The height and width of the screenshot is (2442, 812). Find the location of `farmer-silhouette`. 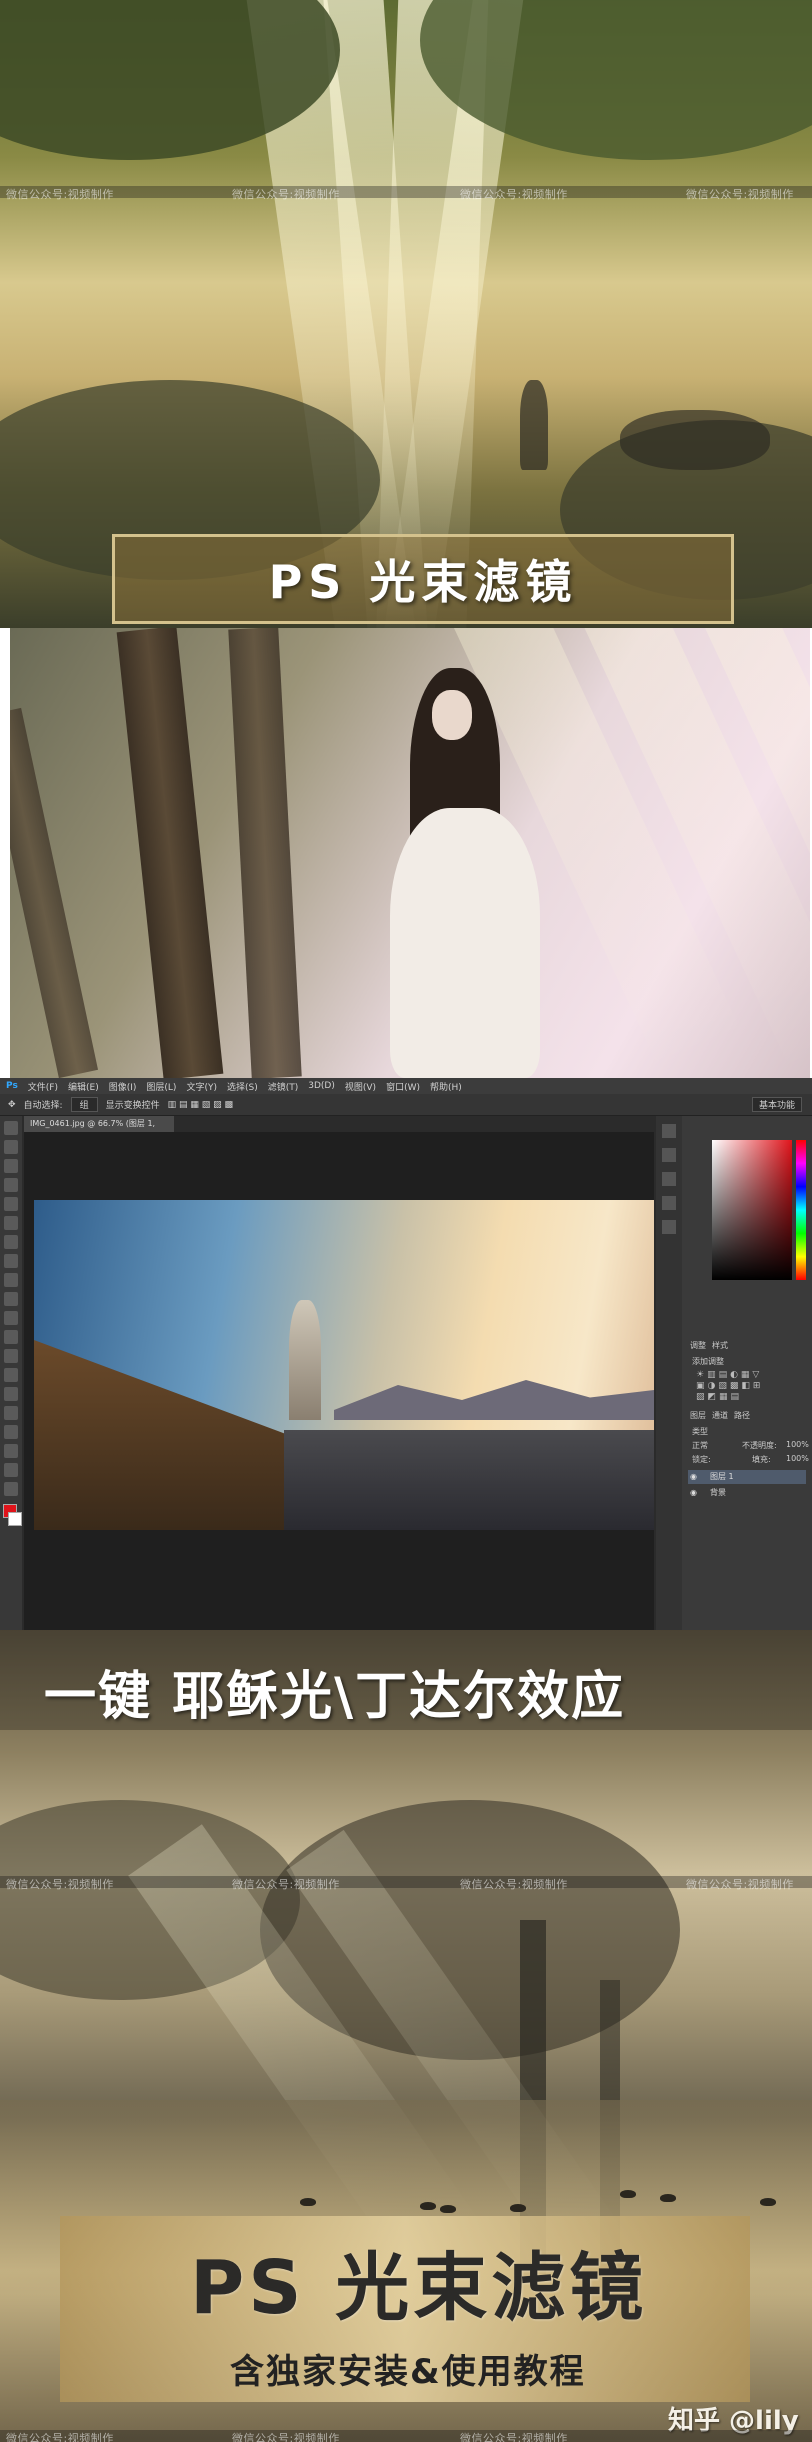

farmer-silhouette is located at coordinates (534, 425).